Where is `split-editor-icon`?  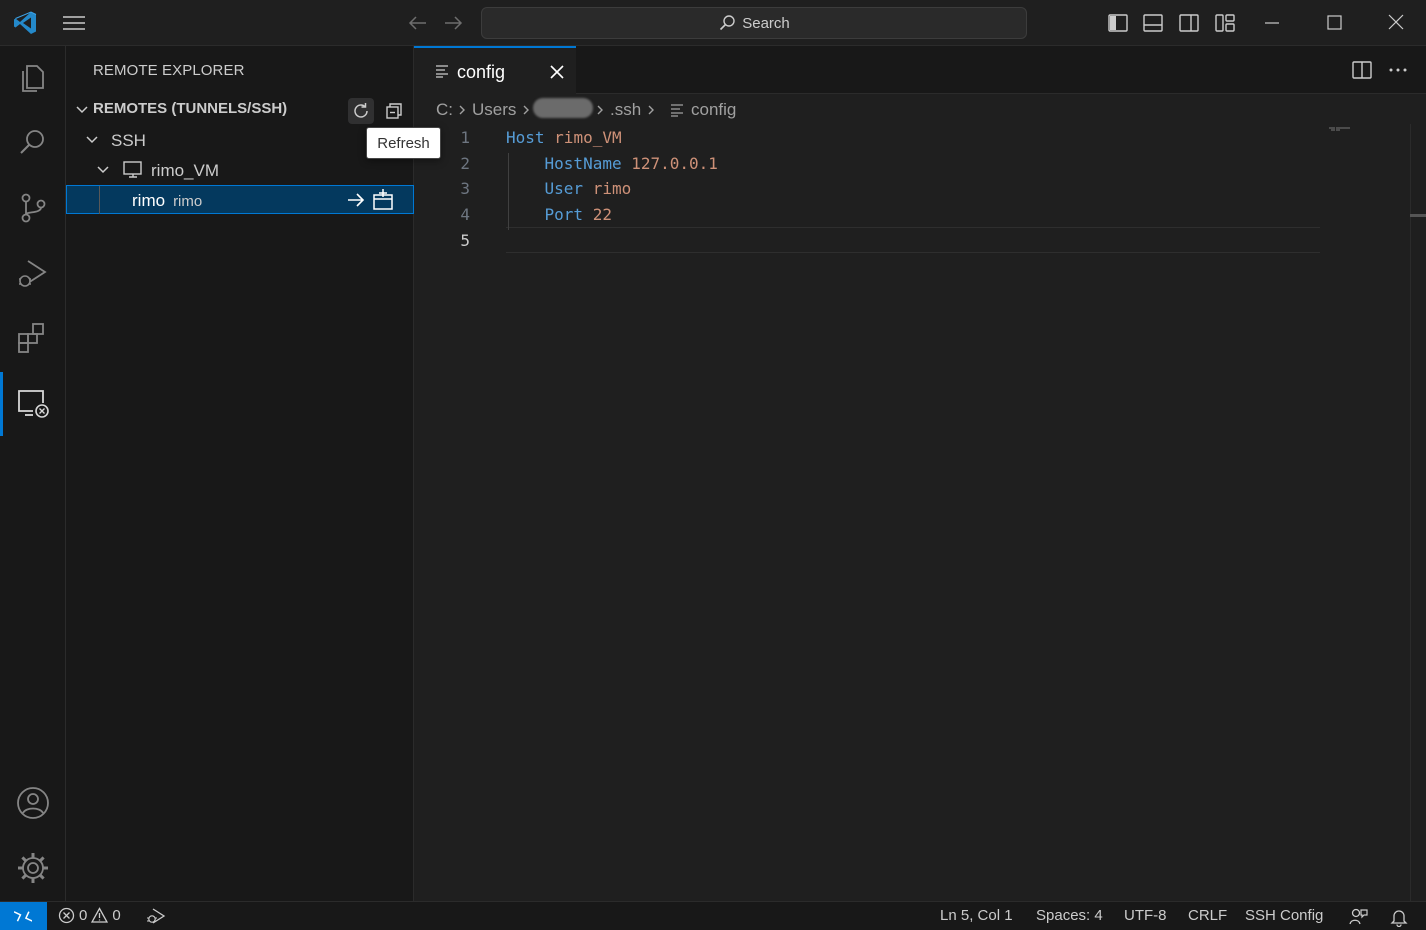
split-editor-icon is located at coordinates (1362, 70).